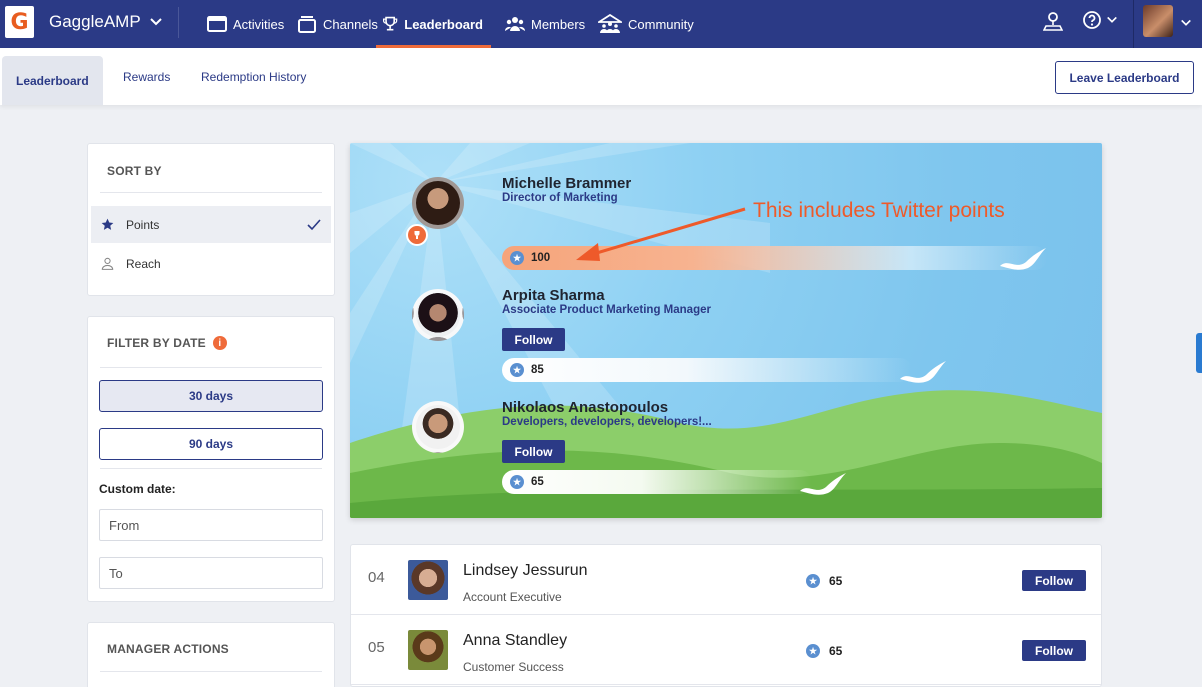 The height and width of the screenshot is (687, 1202). Describe the element at coordinates (537, 482) in the screenshot. I see `podium-3-points: 65` at that location.